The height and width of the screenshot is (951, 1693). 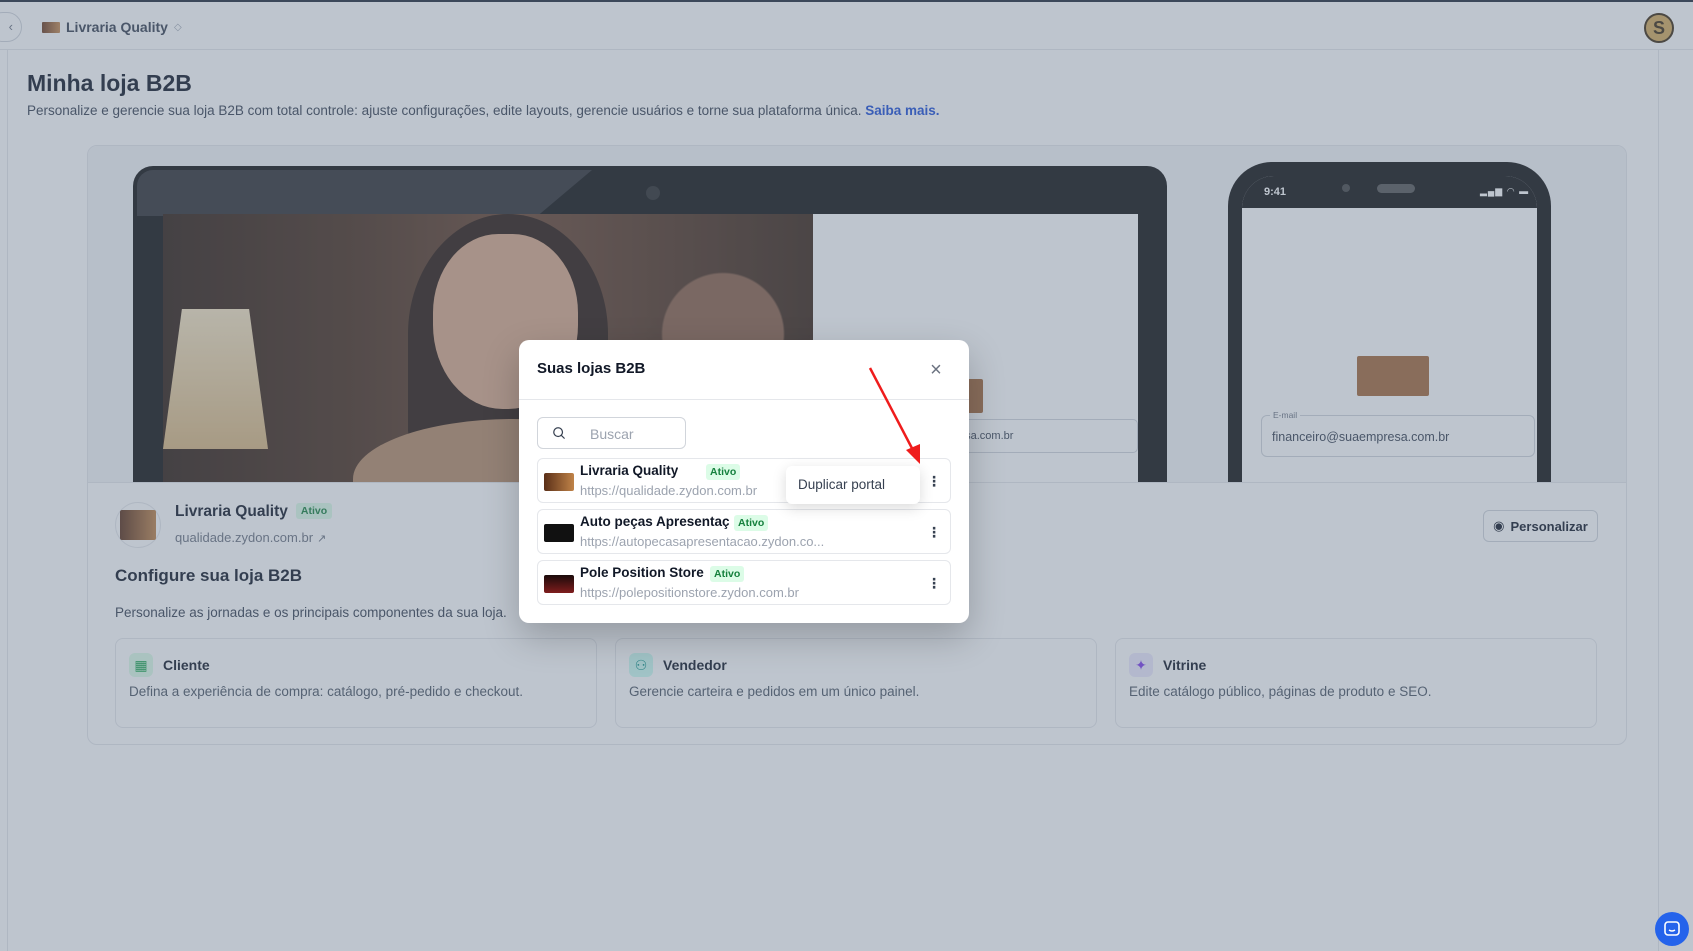 What do you see at coordinates (629, 470) in the screenshot?
I see `store-row-name: Livraria Quality` at bounding box center [629, 470].